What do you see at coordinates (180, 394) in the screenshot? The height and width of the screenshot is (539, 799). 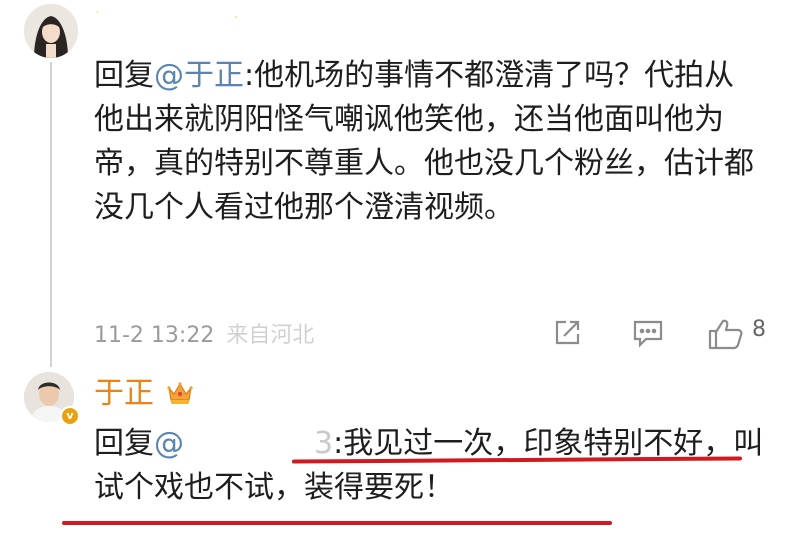 I see `crown-icon` at bounding box center [180, 394].